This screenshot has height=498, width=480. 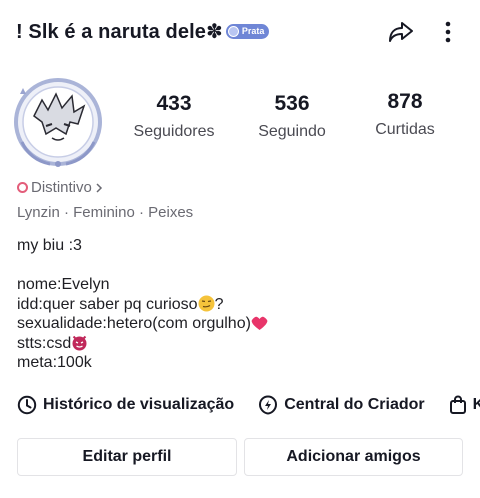 I want to click on more-options-button, so click(x=448, y=32).